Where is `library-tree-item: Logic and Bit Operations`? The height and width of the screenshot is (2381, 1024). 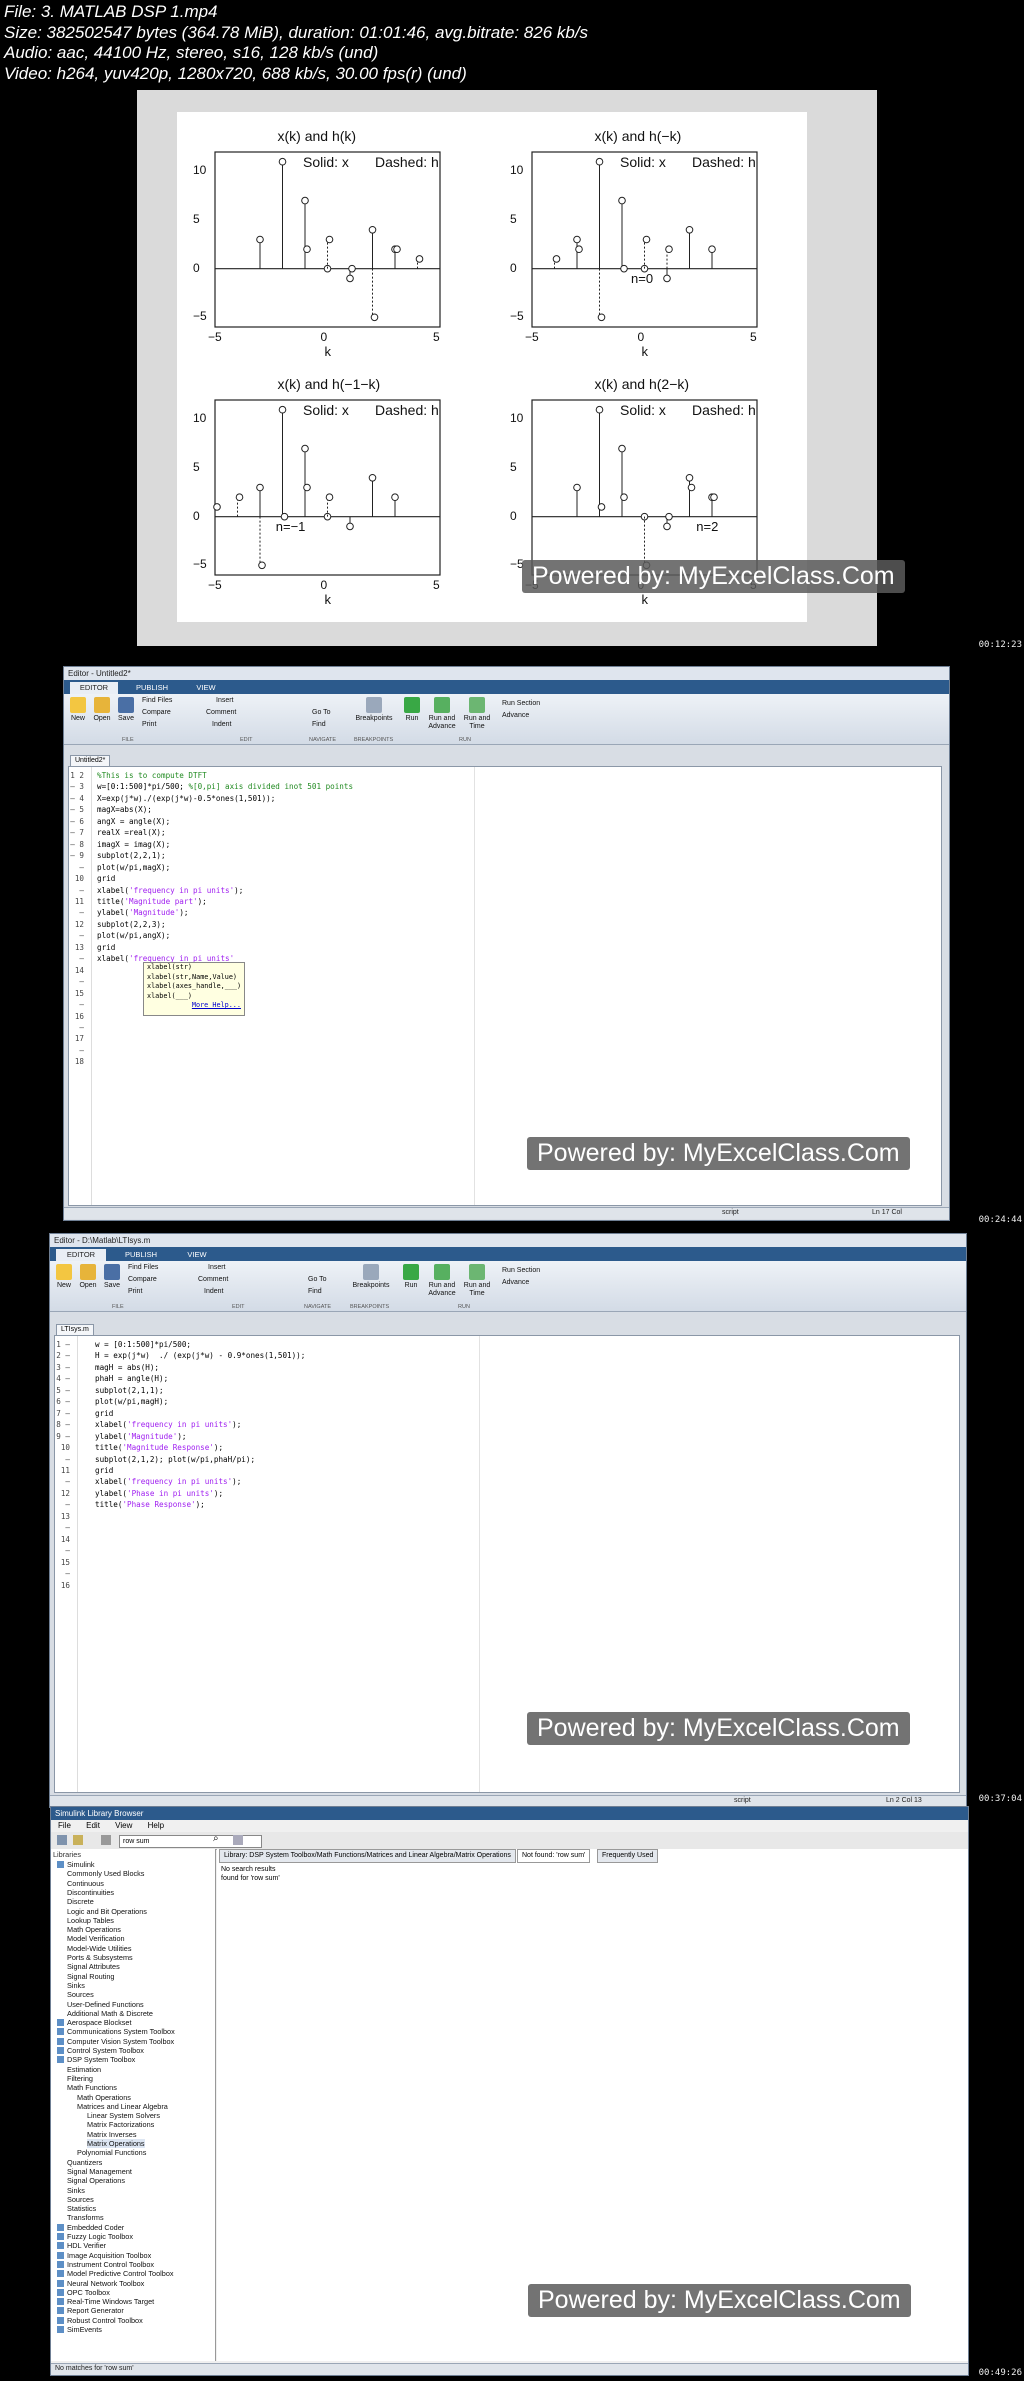 library-tree-item: Logic and Bit Operations is located at coordinates (107, 1911).